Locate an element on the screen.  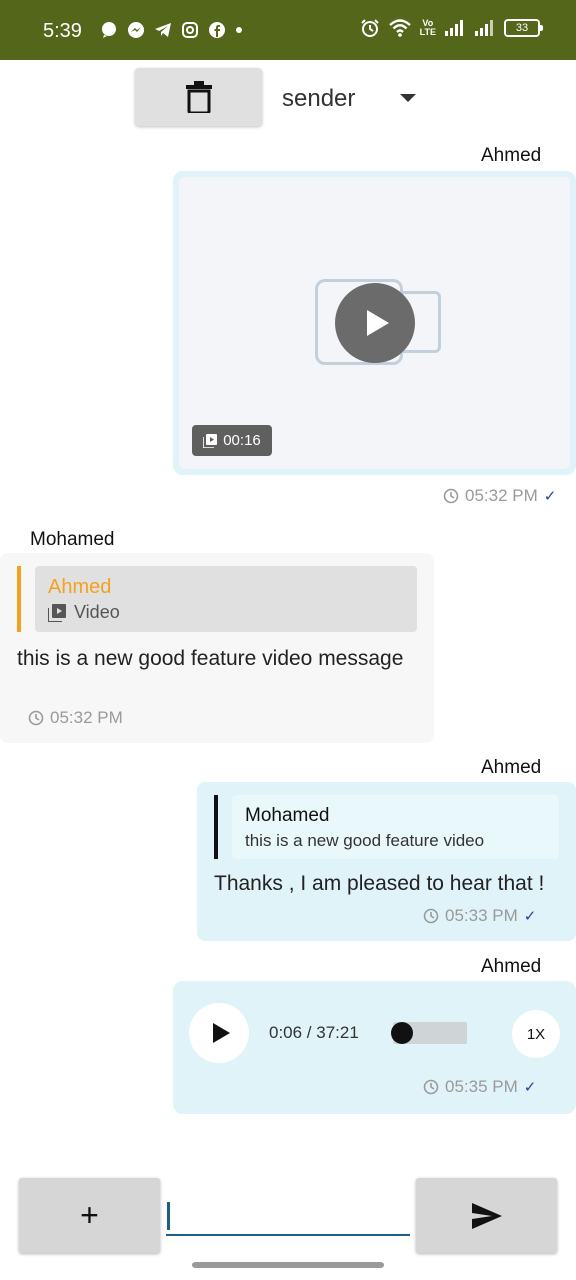
video-duration: 00:16 is located at coordinates (242, 440).